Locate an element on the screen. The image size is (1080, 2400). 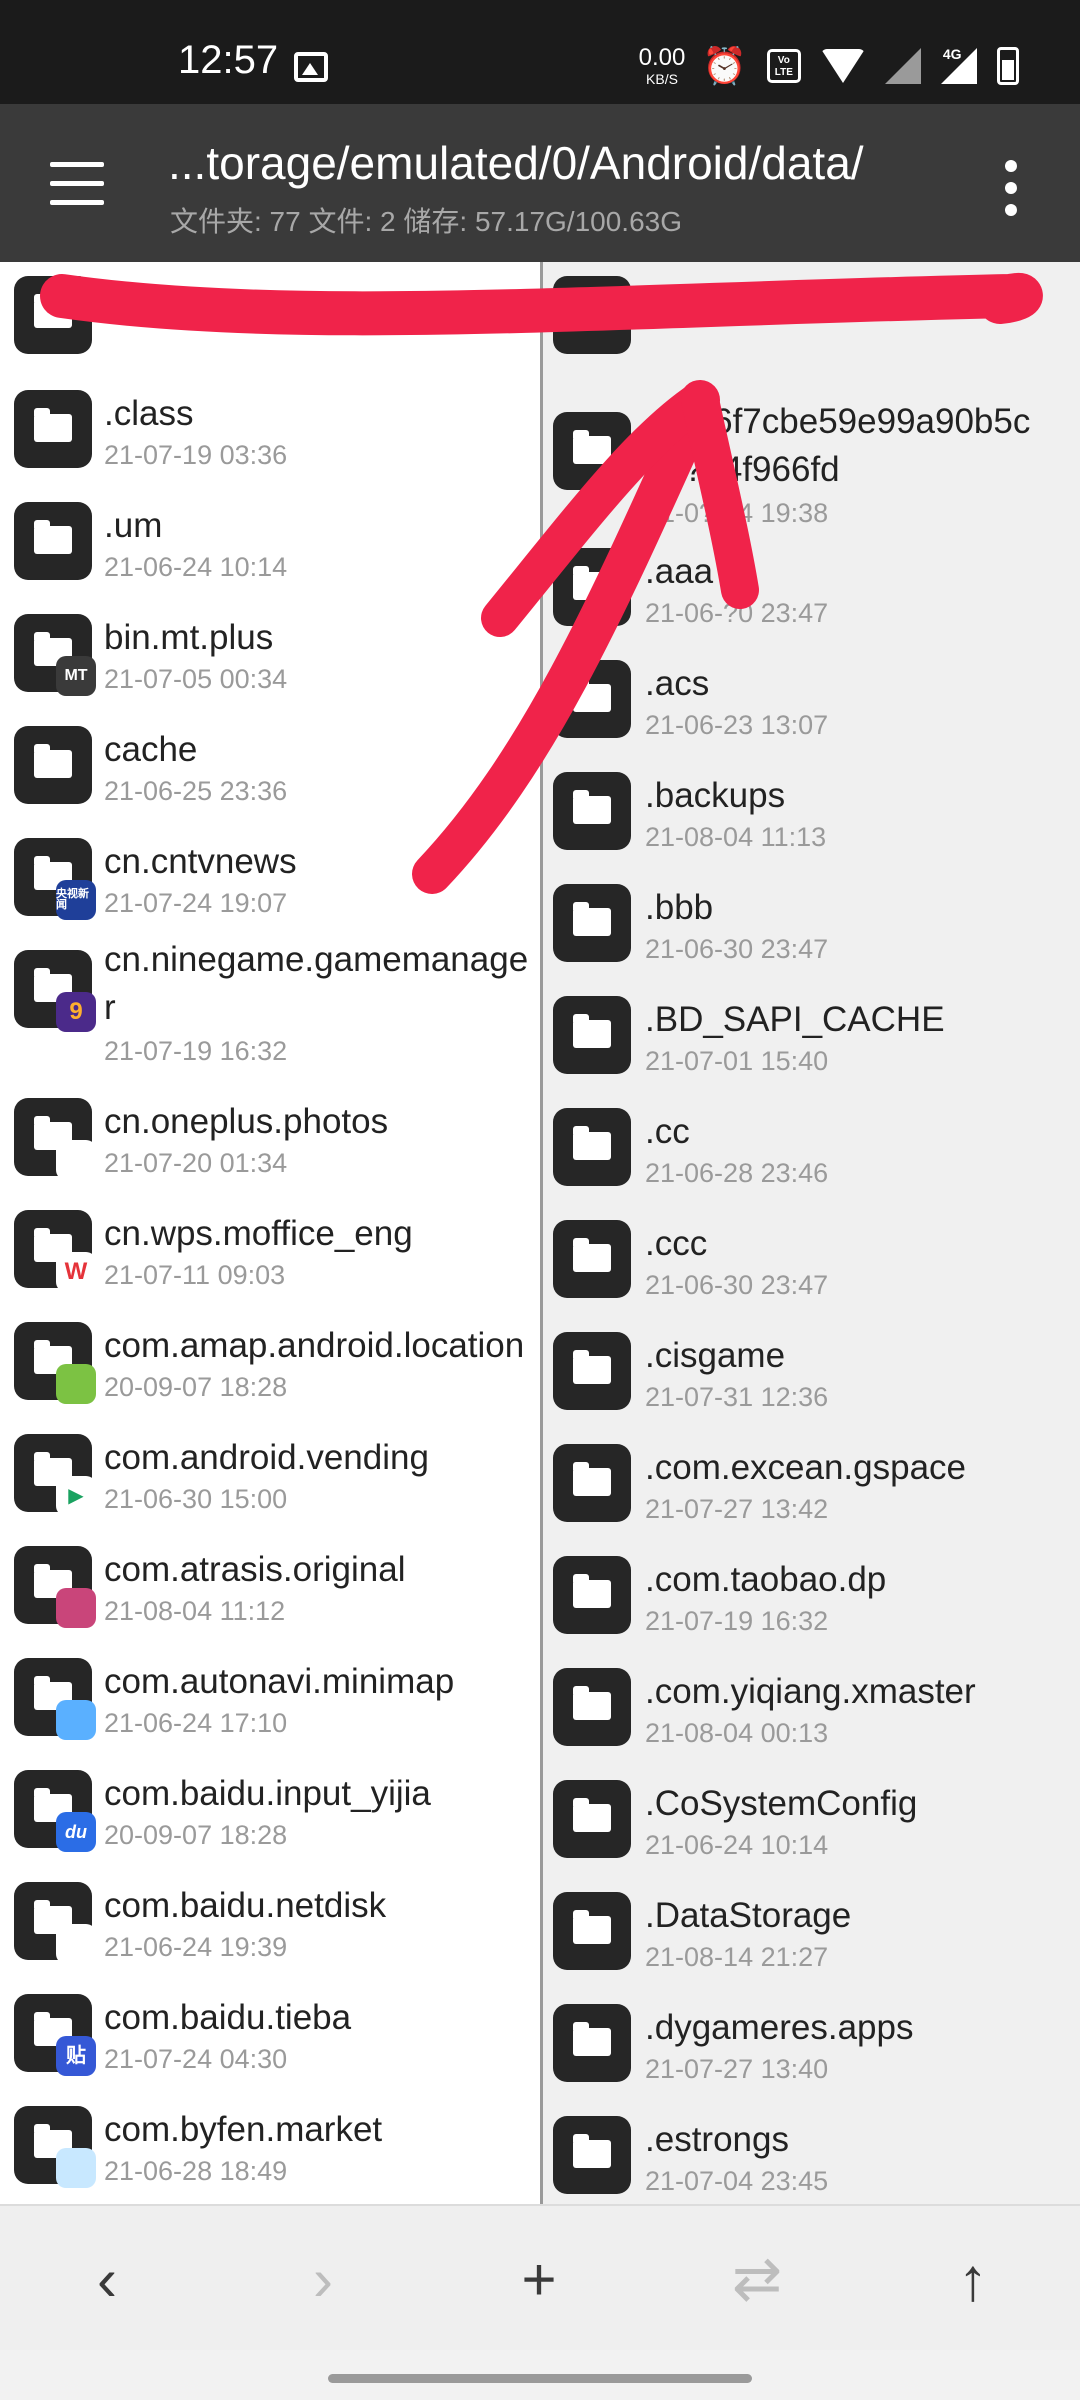
file-name: .class is located at coordinates (149, 413).